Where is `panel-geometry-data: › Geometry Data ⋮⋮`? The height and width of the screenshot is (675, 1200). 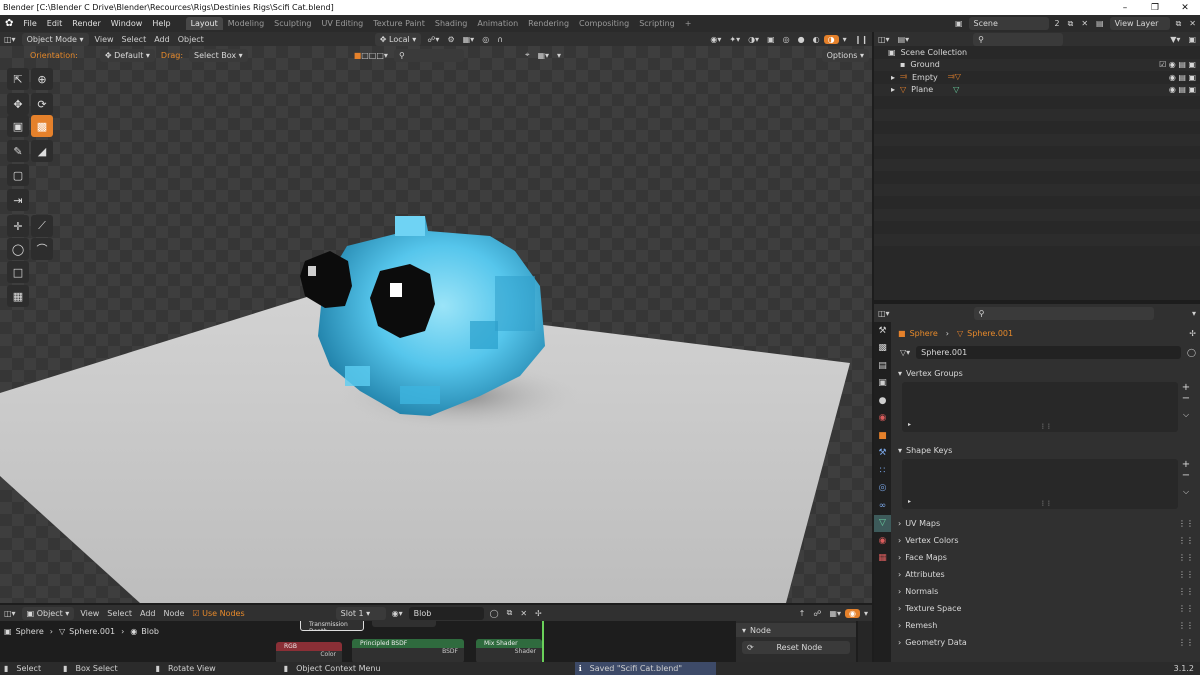 panel-geometry-data: › Geometry Data ⋮⋮ is located at coordinates (1046, 642).